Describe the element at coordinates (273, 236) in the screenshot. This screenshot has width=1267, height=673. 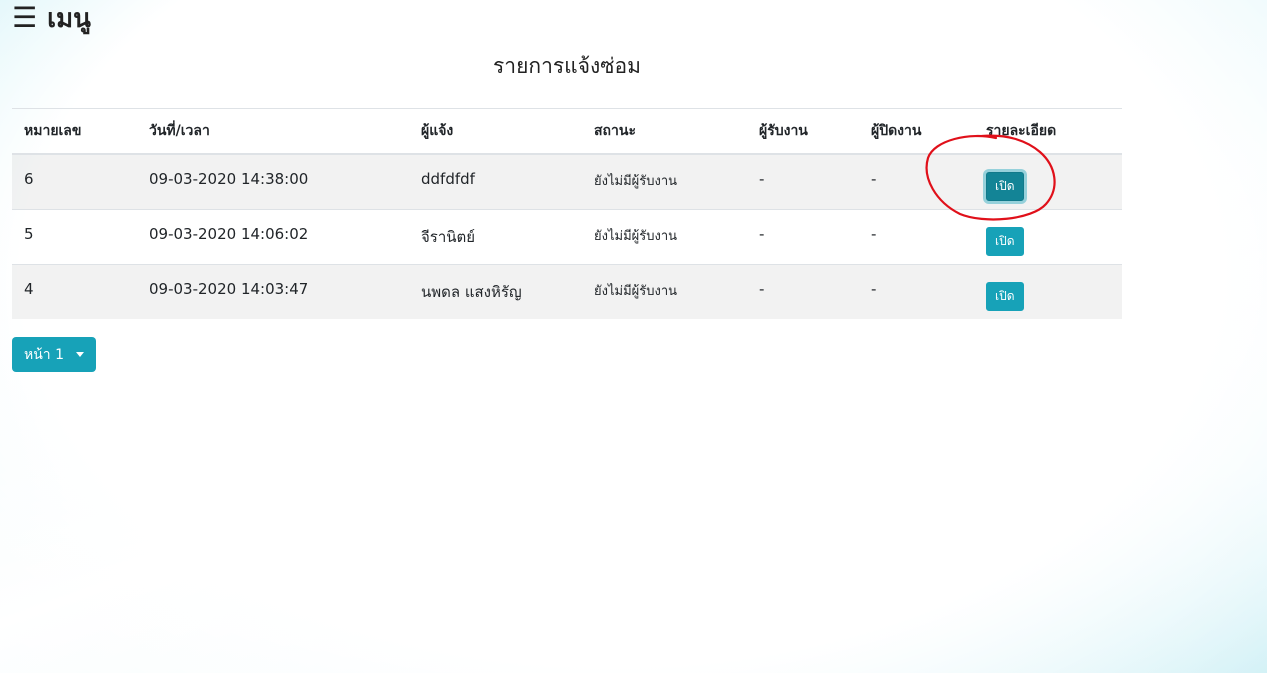
I see `row-datetime: 09-03-2020 14:06:02` at that location.